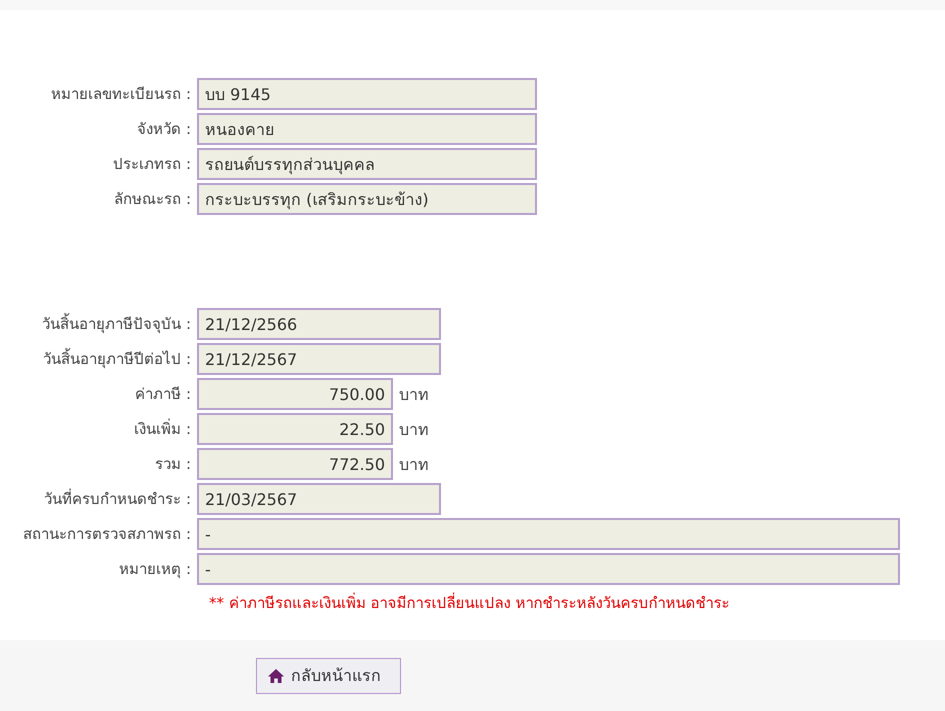  I want to click on home-icon, so click(276, 676).